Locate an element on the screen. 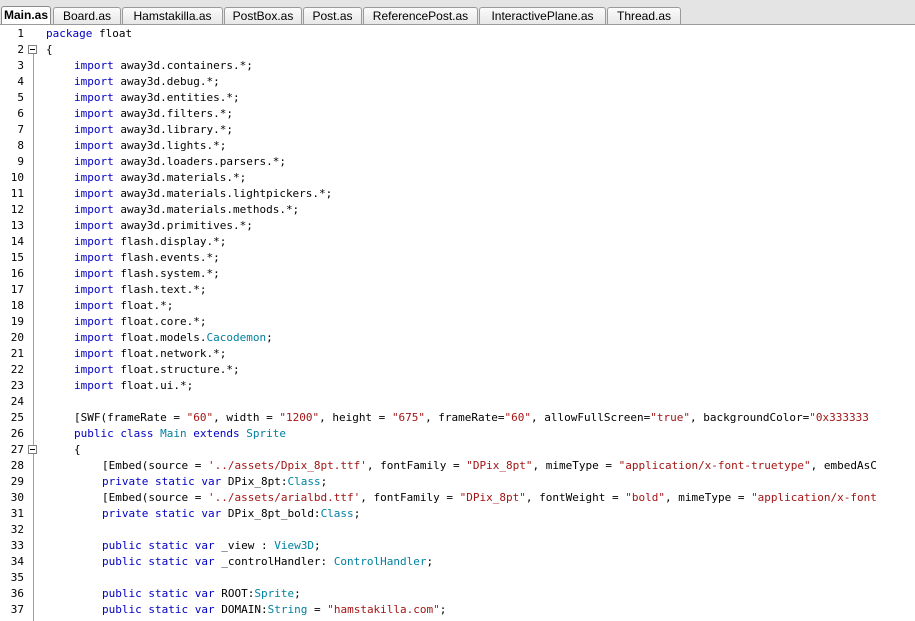  code-line: public static var _view : View3D; is located at coordinates (211, 546).